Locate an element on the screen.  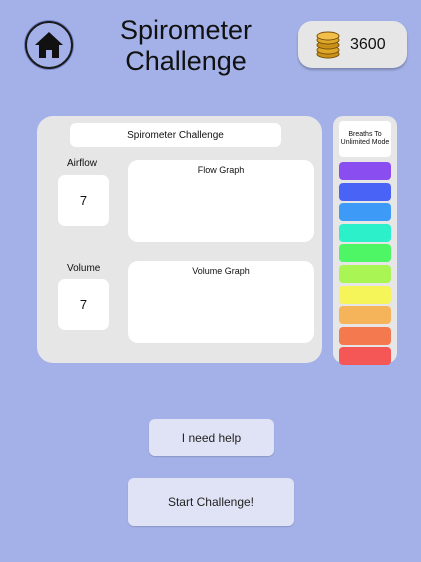
breaths-meter-heading: Breaths To Unlimited Mode is located at coordinates (365, 139).